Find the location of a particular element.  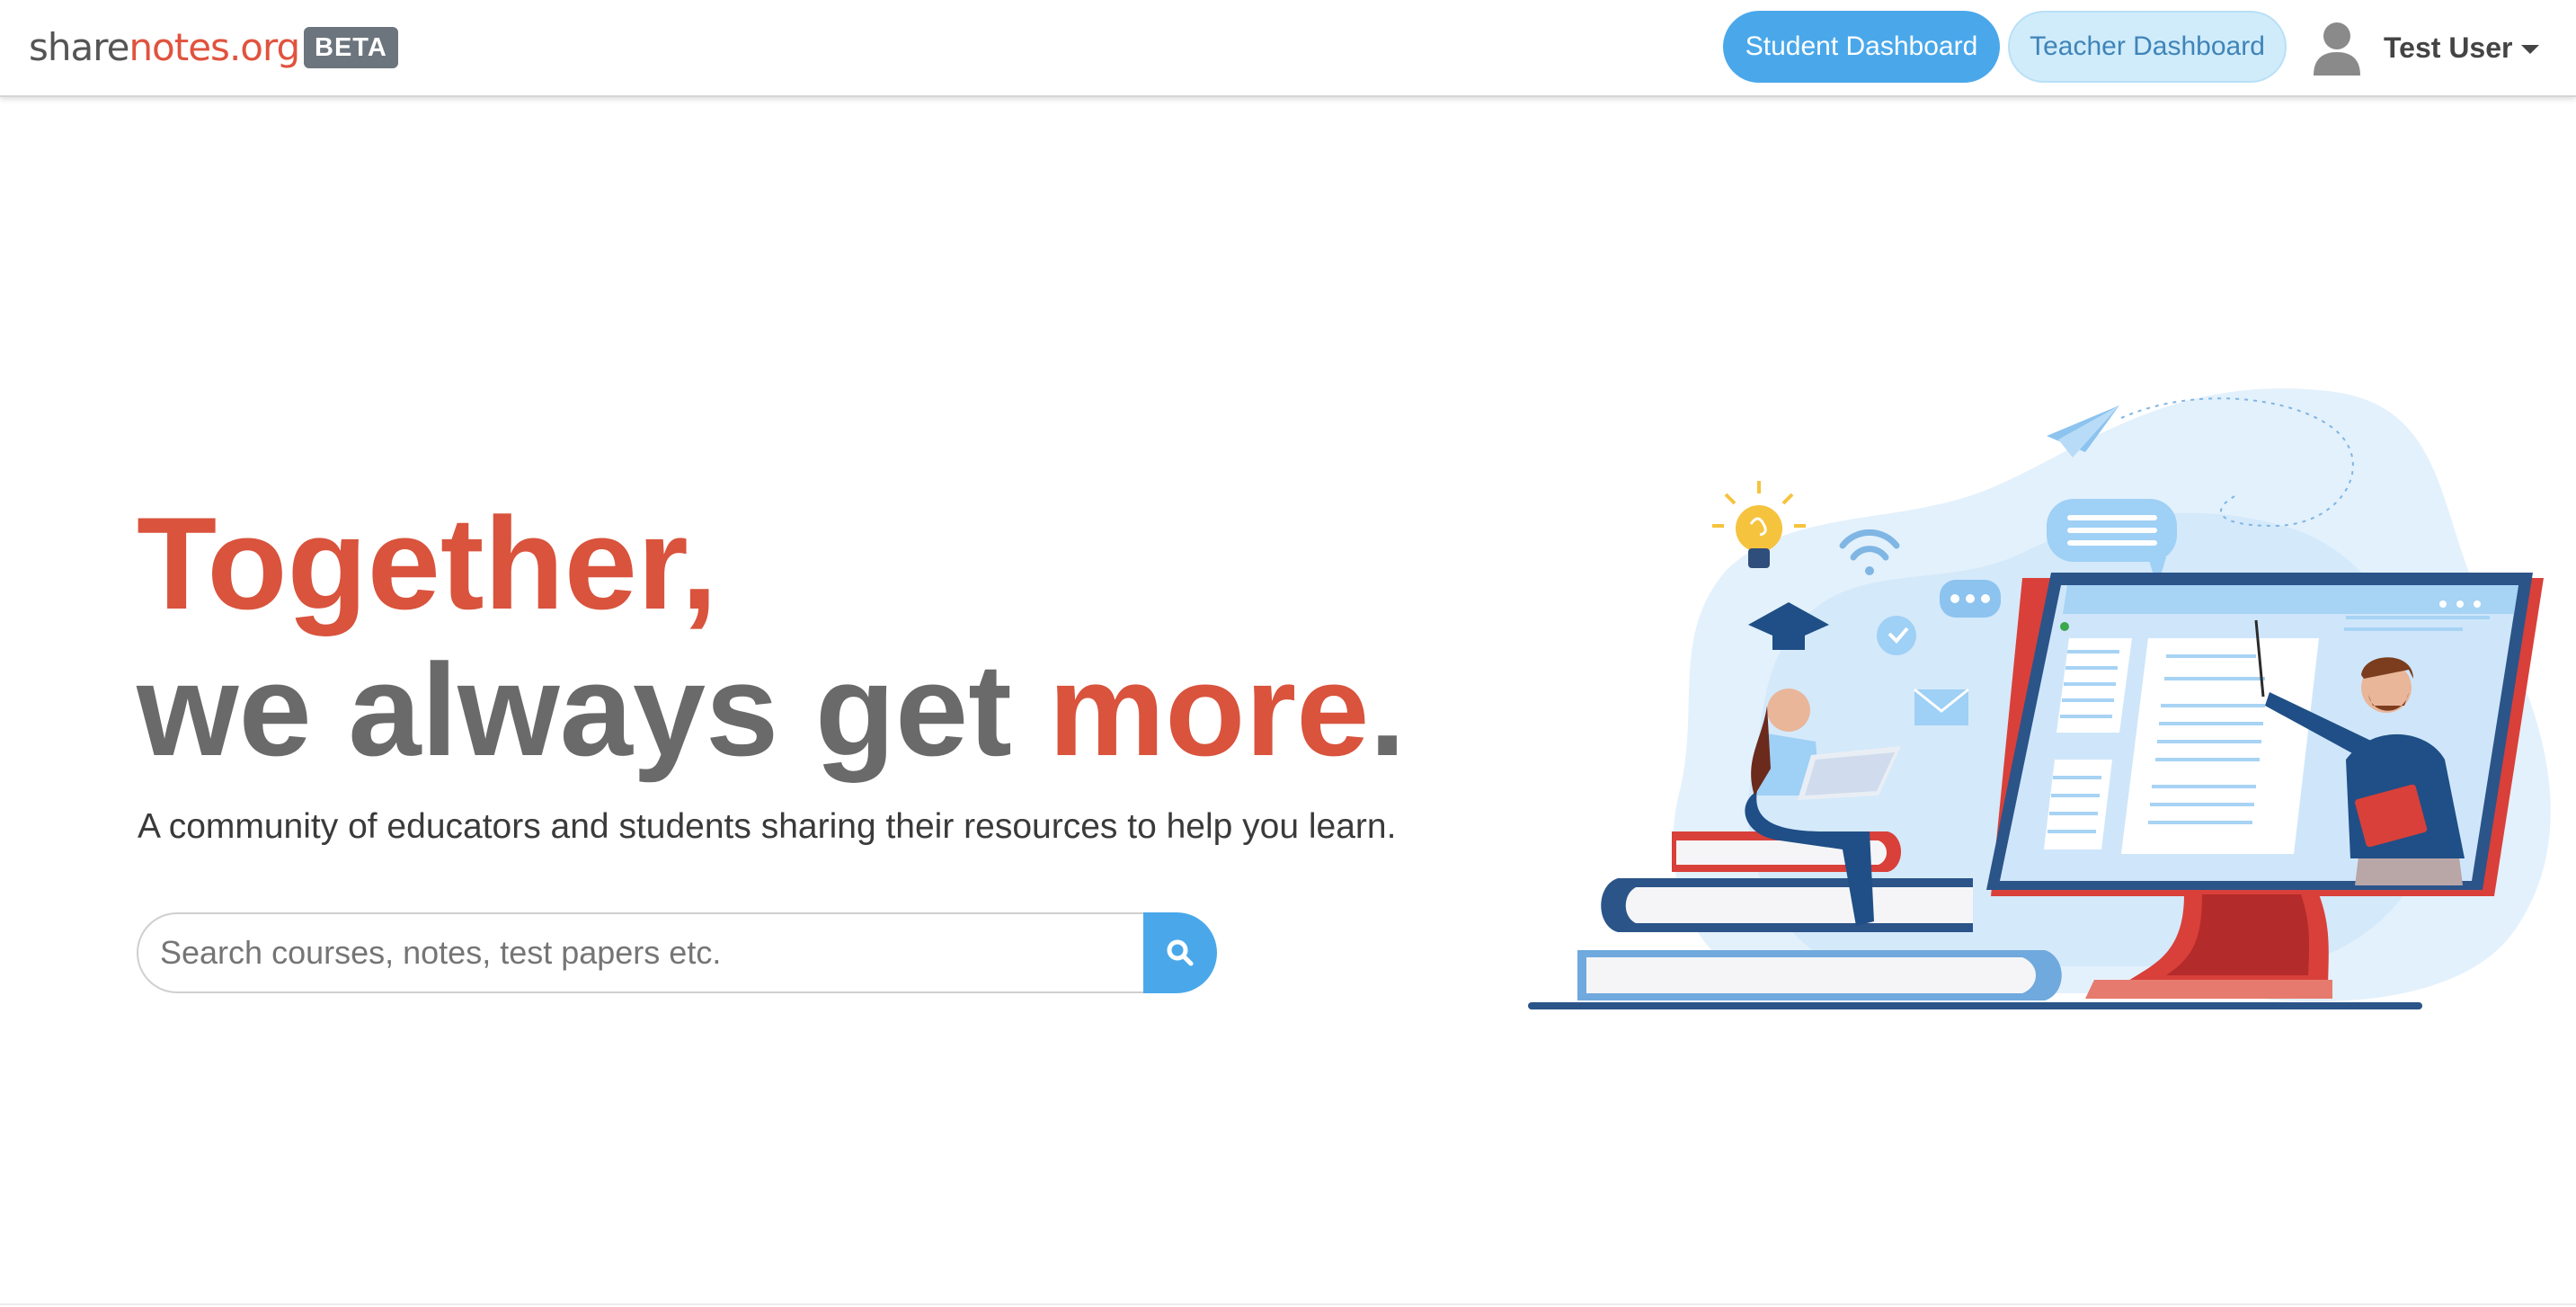

search-button is located at coordinates (1180, 953).